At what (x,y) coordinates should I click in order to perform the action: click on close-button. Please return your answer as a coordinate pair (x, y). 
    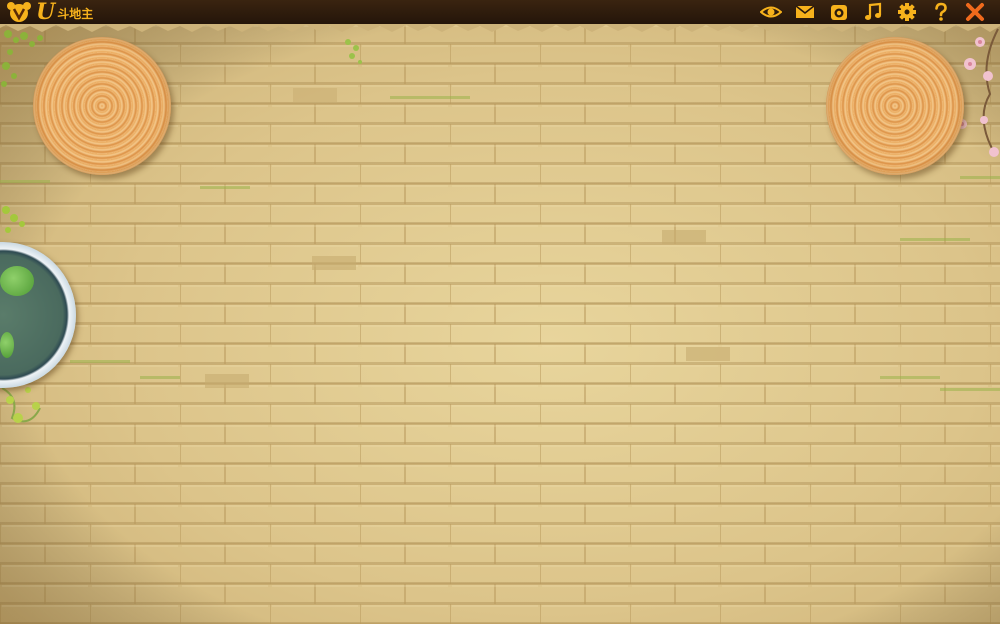
    Looking at the image, I should click on (975, 12).